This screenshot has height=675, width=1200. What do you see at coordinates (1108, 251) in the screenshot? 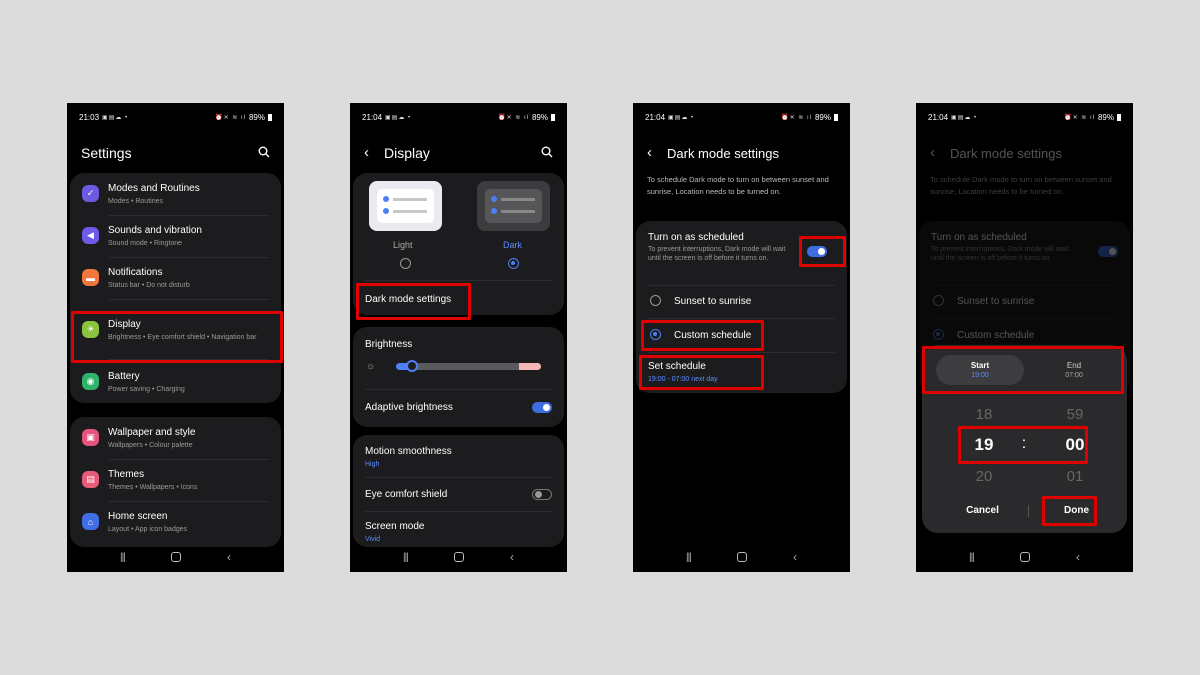
I see `turn-on-scheduled-toggle` at bounding box center [1108, 251].